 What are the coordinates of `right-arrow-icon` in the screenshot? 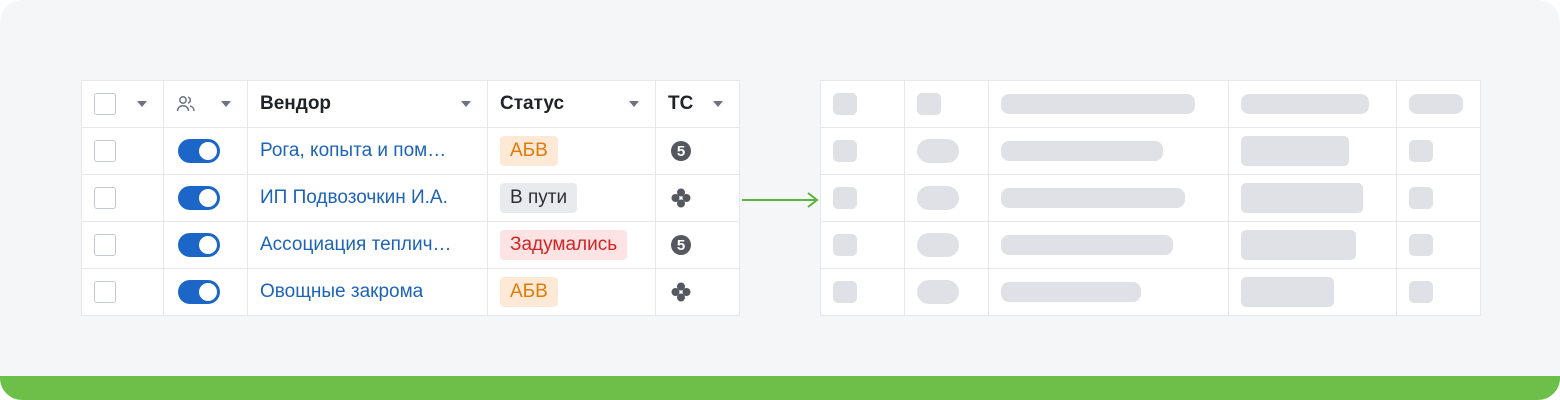 It's located at (780, 200).